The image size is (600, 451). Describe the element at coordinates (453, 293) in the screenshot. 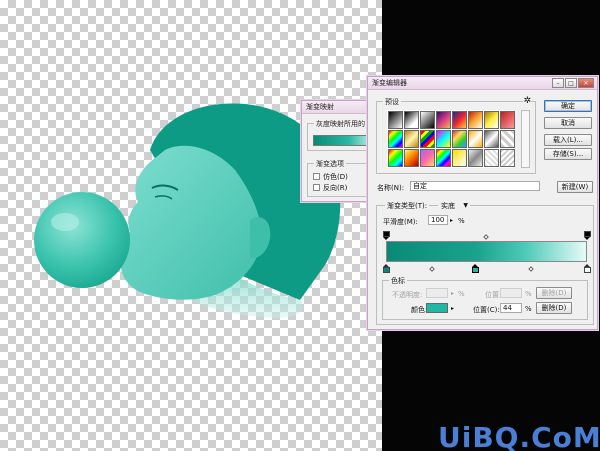

I see `opacity-arrow-icon: ▸` at that location.